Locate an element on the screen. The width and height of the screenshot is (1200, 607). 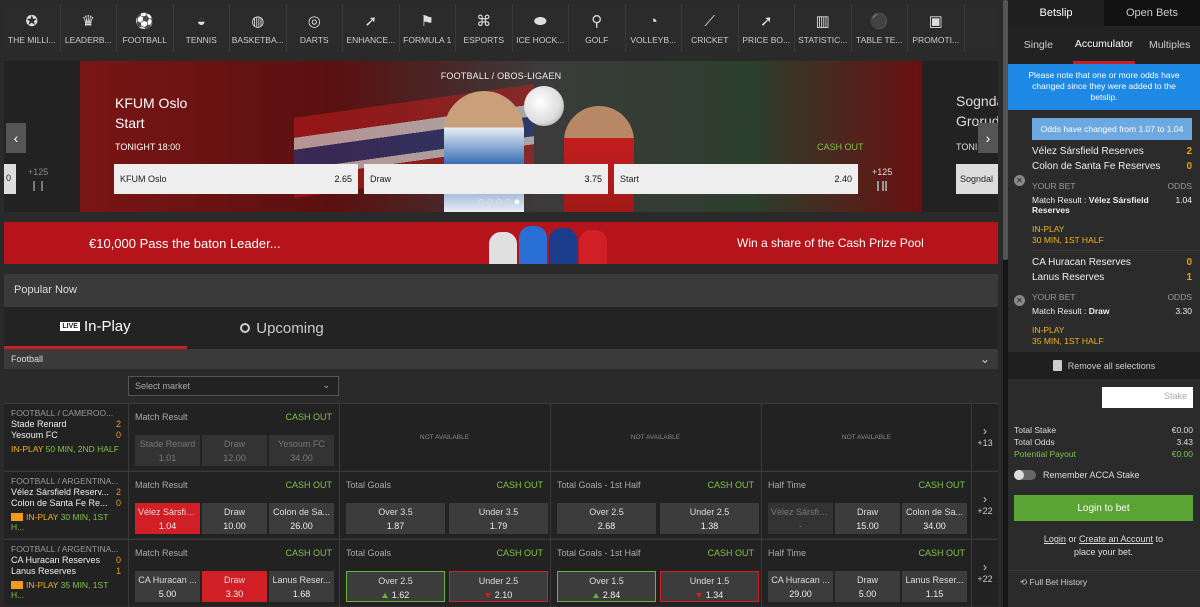
odds-button: Under 3.5 1.79 is located at coordinates (498, 518).